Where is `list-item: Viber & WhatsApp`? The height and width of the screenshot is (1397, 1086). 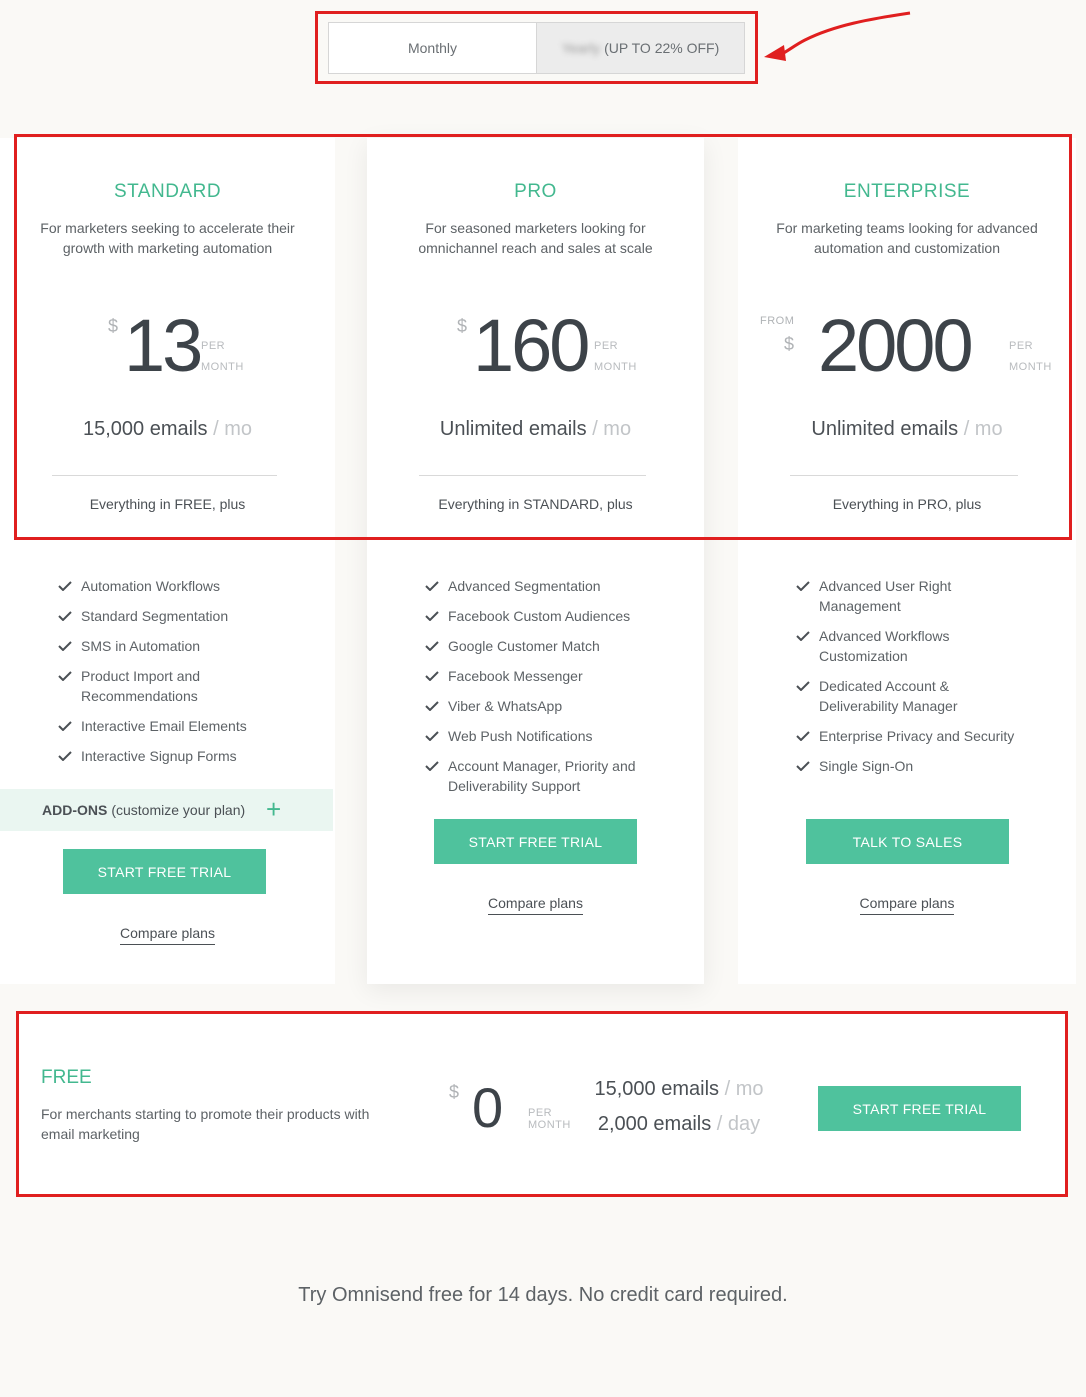
list-item: Viber & WhatsApp is located at coordinates (554, 706).